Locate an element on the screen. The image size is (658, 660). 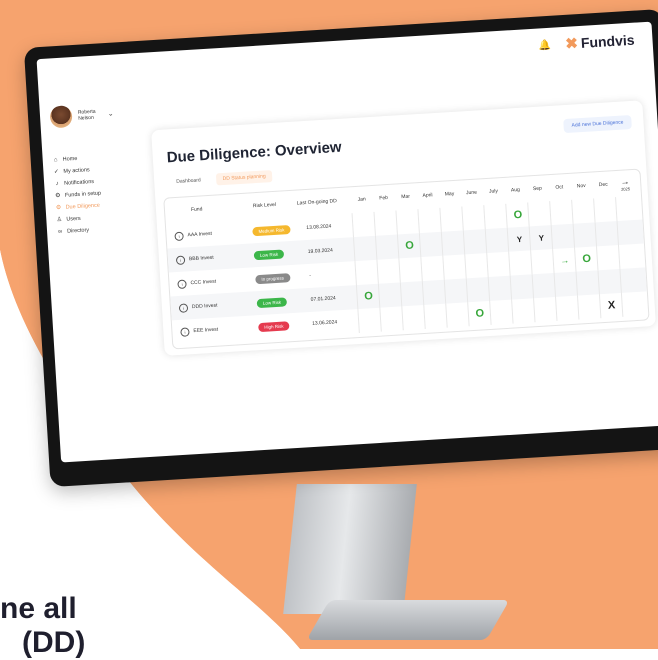
brand-logo: ✖ Fundvis is located at coordinates (600, 42).